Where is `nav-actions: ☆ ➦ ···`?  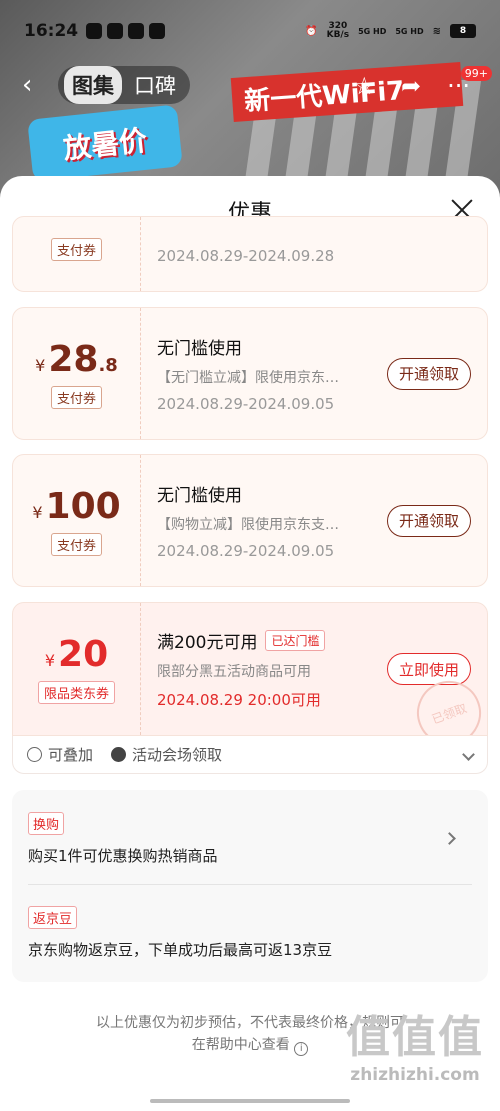
nav-actions: ☆ ➦ ··· is located at coordinates (411, 86).